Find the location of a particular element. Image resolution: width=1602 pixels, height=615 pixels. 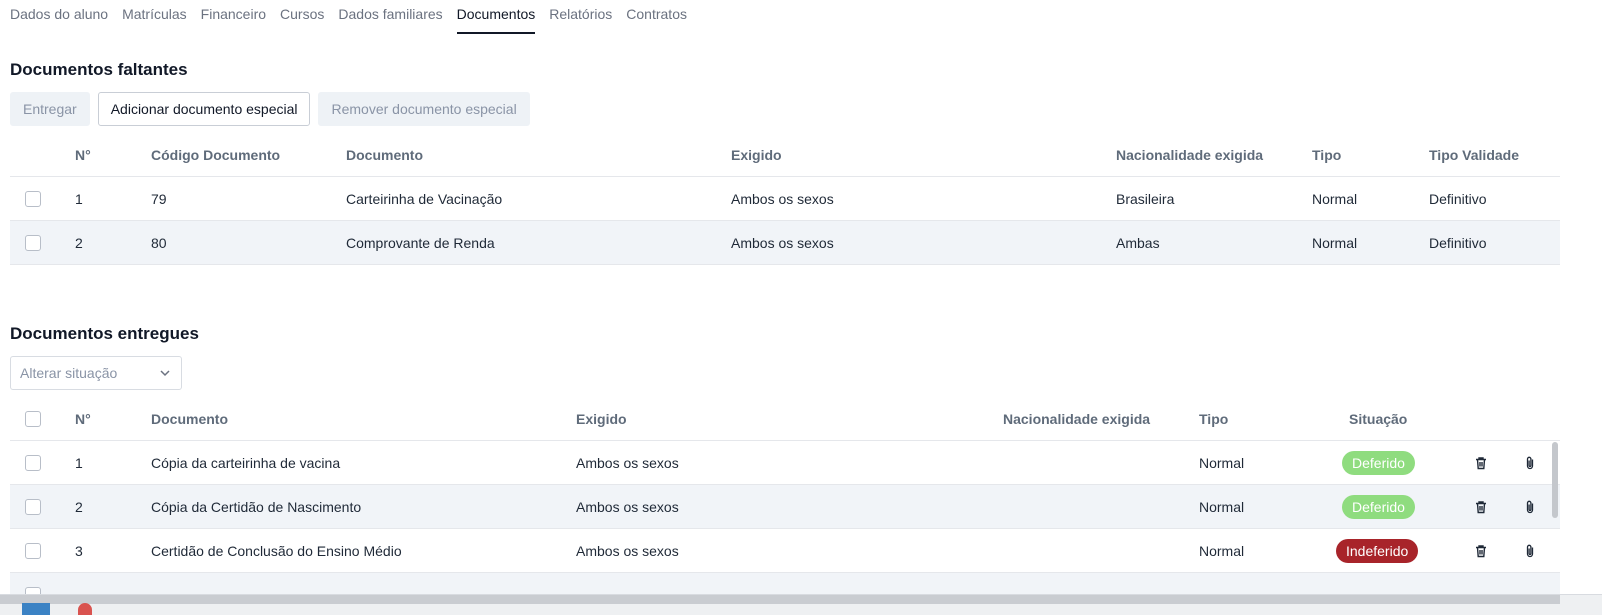

chevron-down-icon is located at coordinates (165, 373).